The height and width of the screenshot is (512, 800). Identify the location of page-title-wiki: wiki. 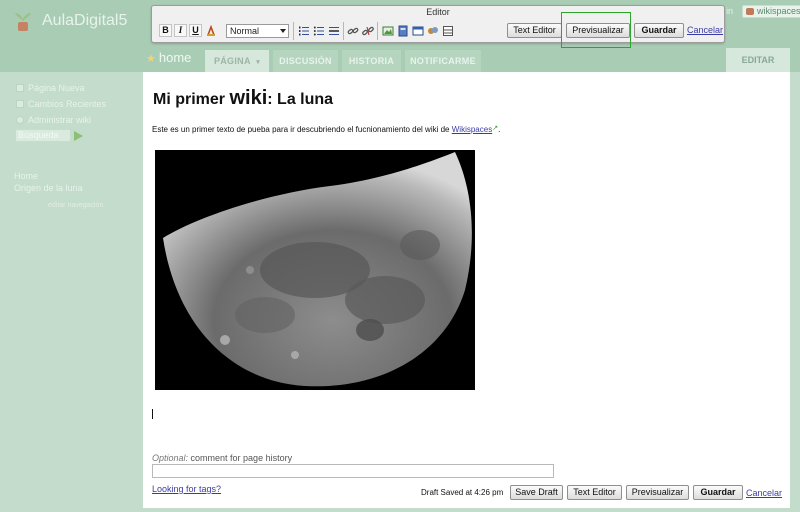
(248, 98).